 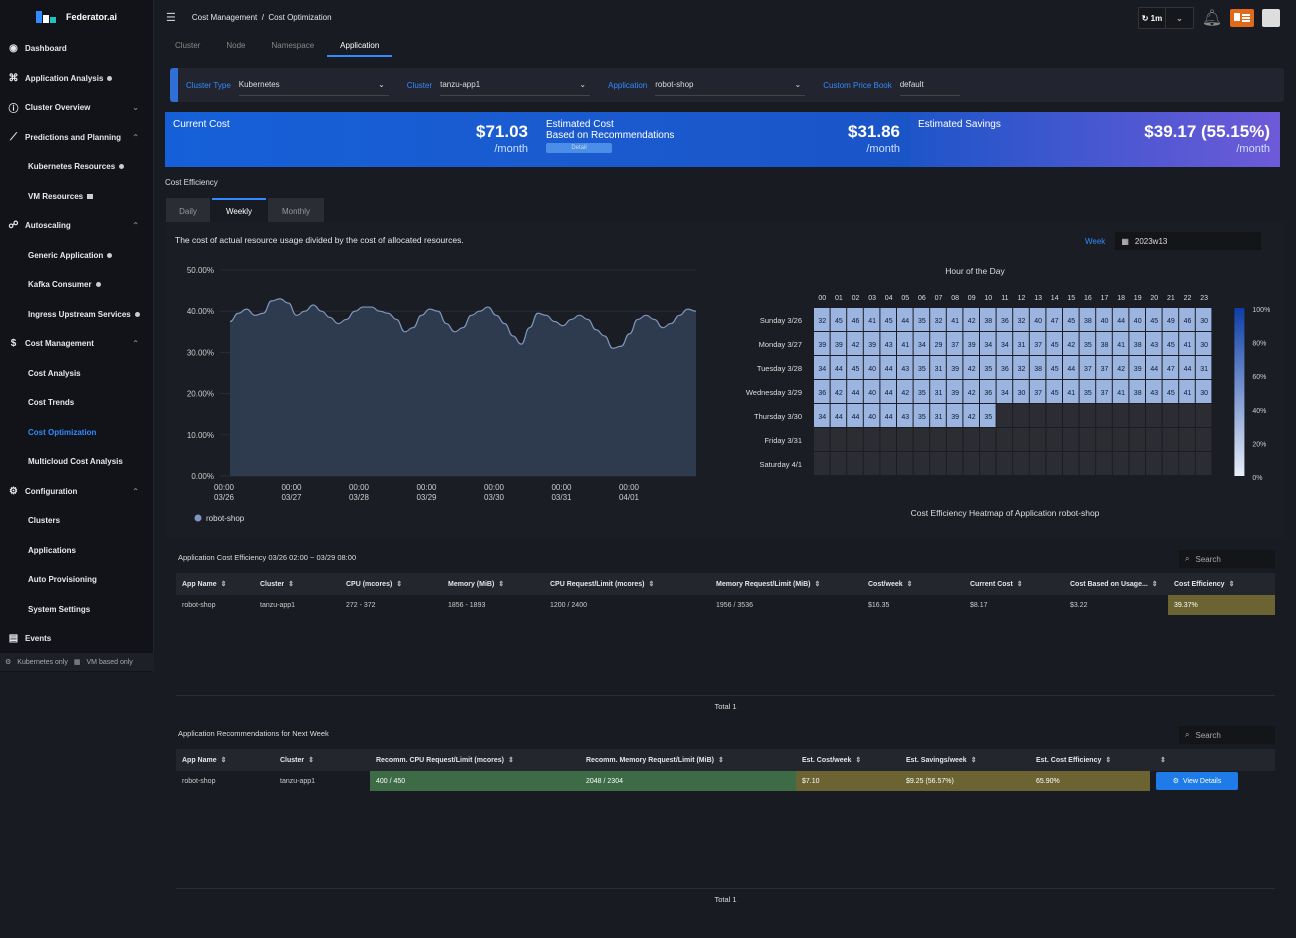 I want to click on column-header-cost-efficiency: Cost Efficiency ⇕, so click(x=1221, y=584).